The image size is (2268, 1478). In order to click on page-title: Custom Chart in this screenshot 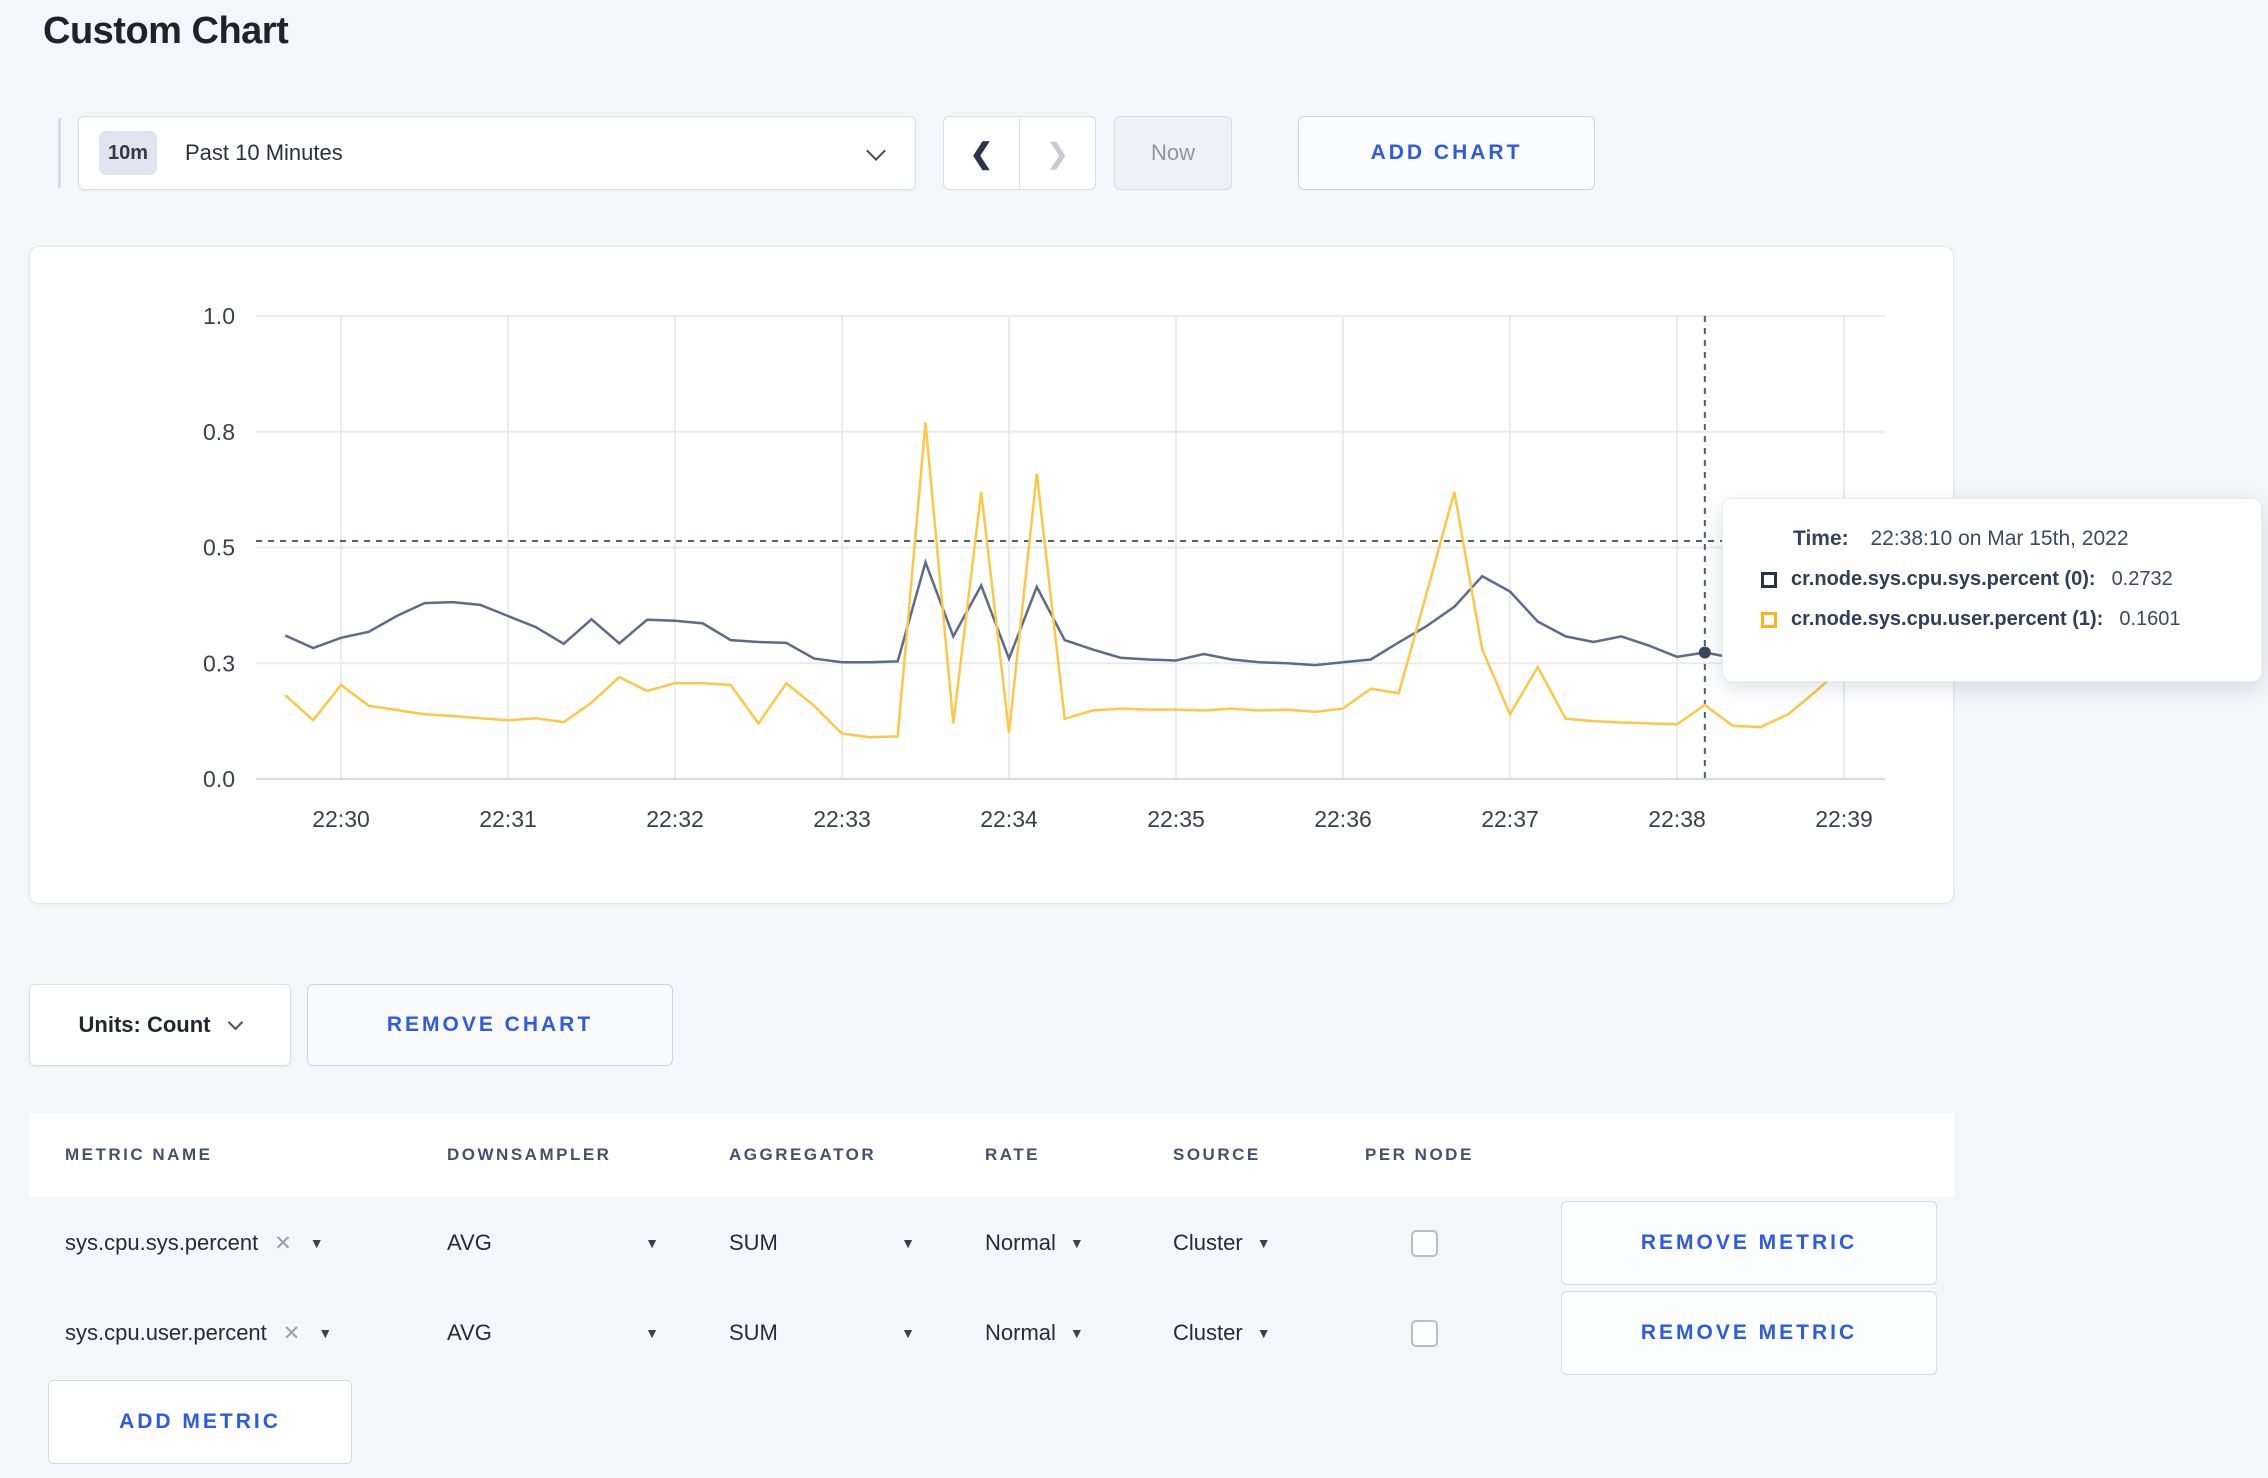, I will do `click(166, 31)`.